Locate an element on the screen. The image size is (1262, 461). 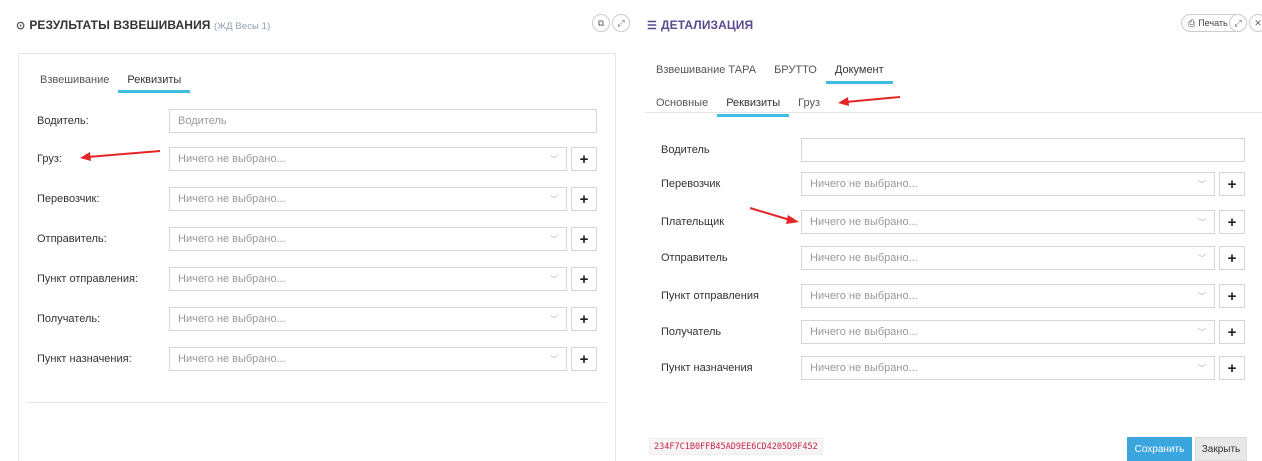
print-label: Печать is located at coordinates (1213, 23).